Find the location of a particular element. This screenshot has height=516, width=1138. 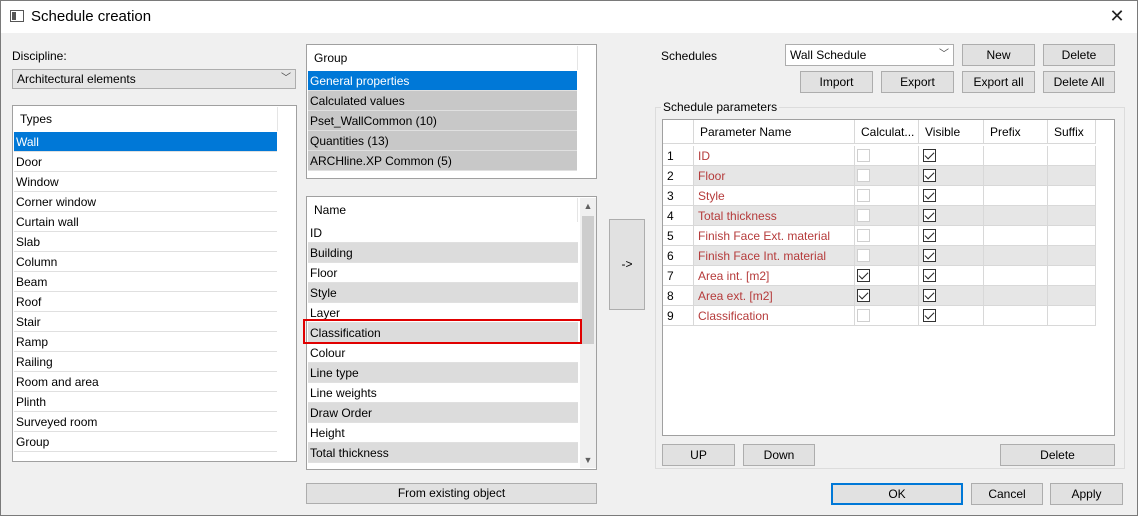

parameter-name-cell: ID is located at coordinates (774, 156).